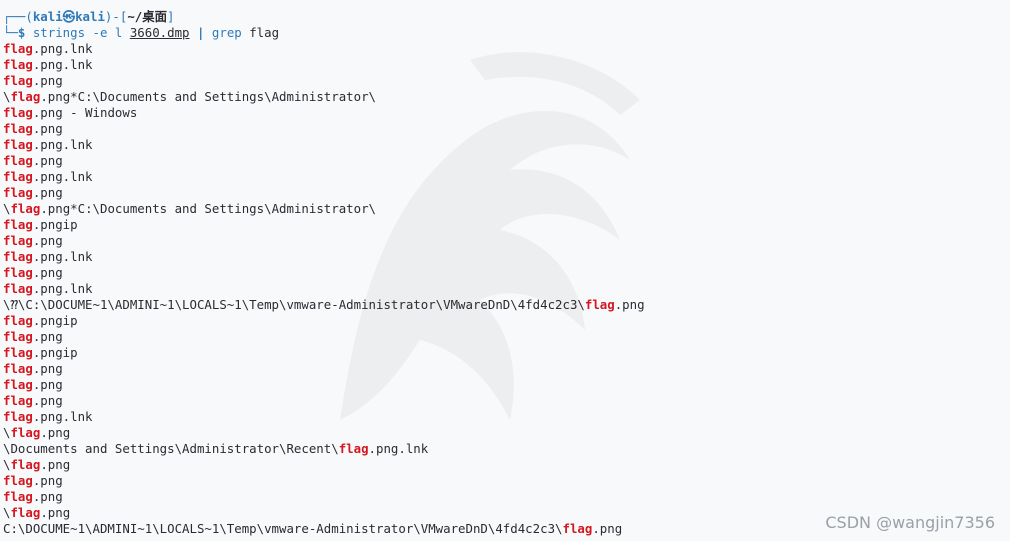 The image size is (1010, 541). What do you see at coordinates (159, 32) in the screenshot?
I see `command-file: 3660.dmp` at bounding box center [159, 32].